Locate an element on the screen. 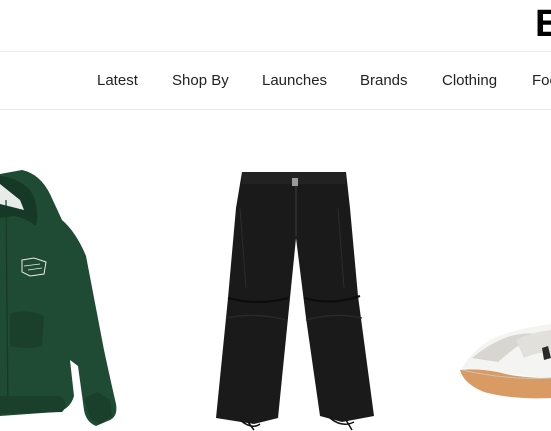 The image size is (551, 431). hoodie-image is located at coordinates (58, 298).